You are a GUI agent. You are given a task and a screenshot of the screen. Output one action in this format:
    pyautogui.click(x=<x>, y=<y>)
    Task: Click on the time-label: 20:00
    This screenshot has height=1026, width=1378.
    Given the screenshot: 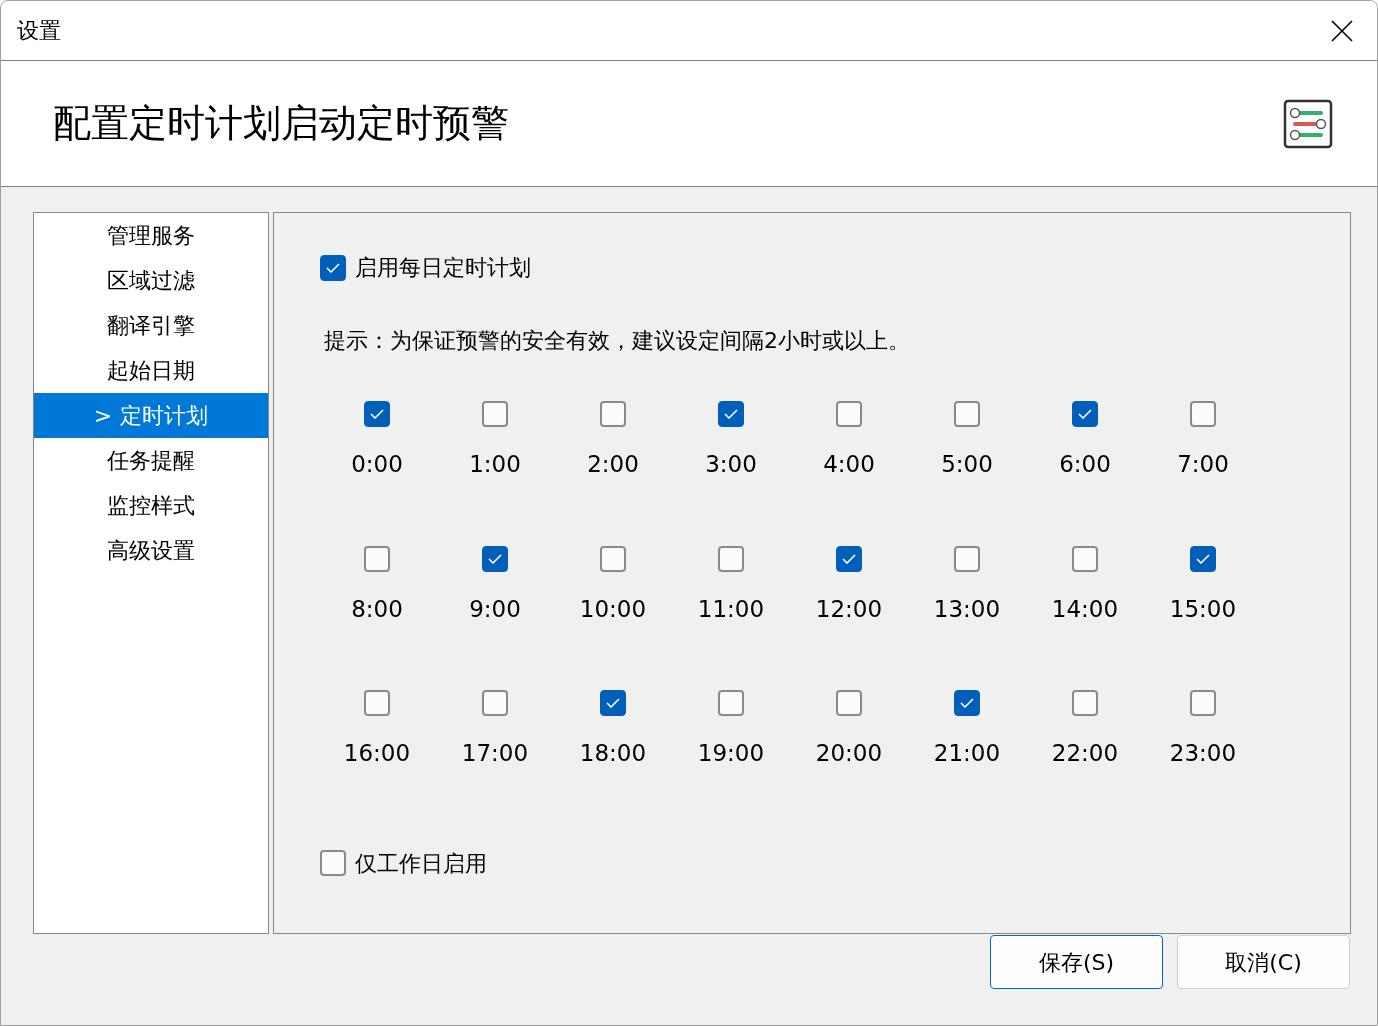 What is the action you would take?
    pyautogui.click(x=849, y=753)
    